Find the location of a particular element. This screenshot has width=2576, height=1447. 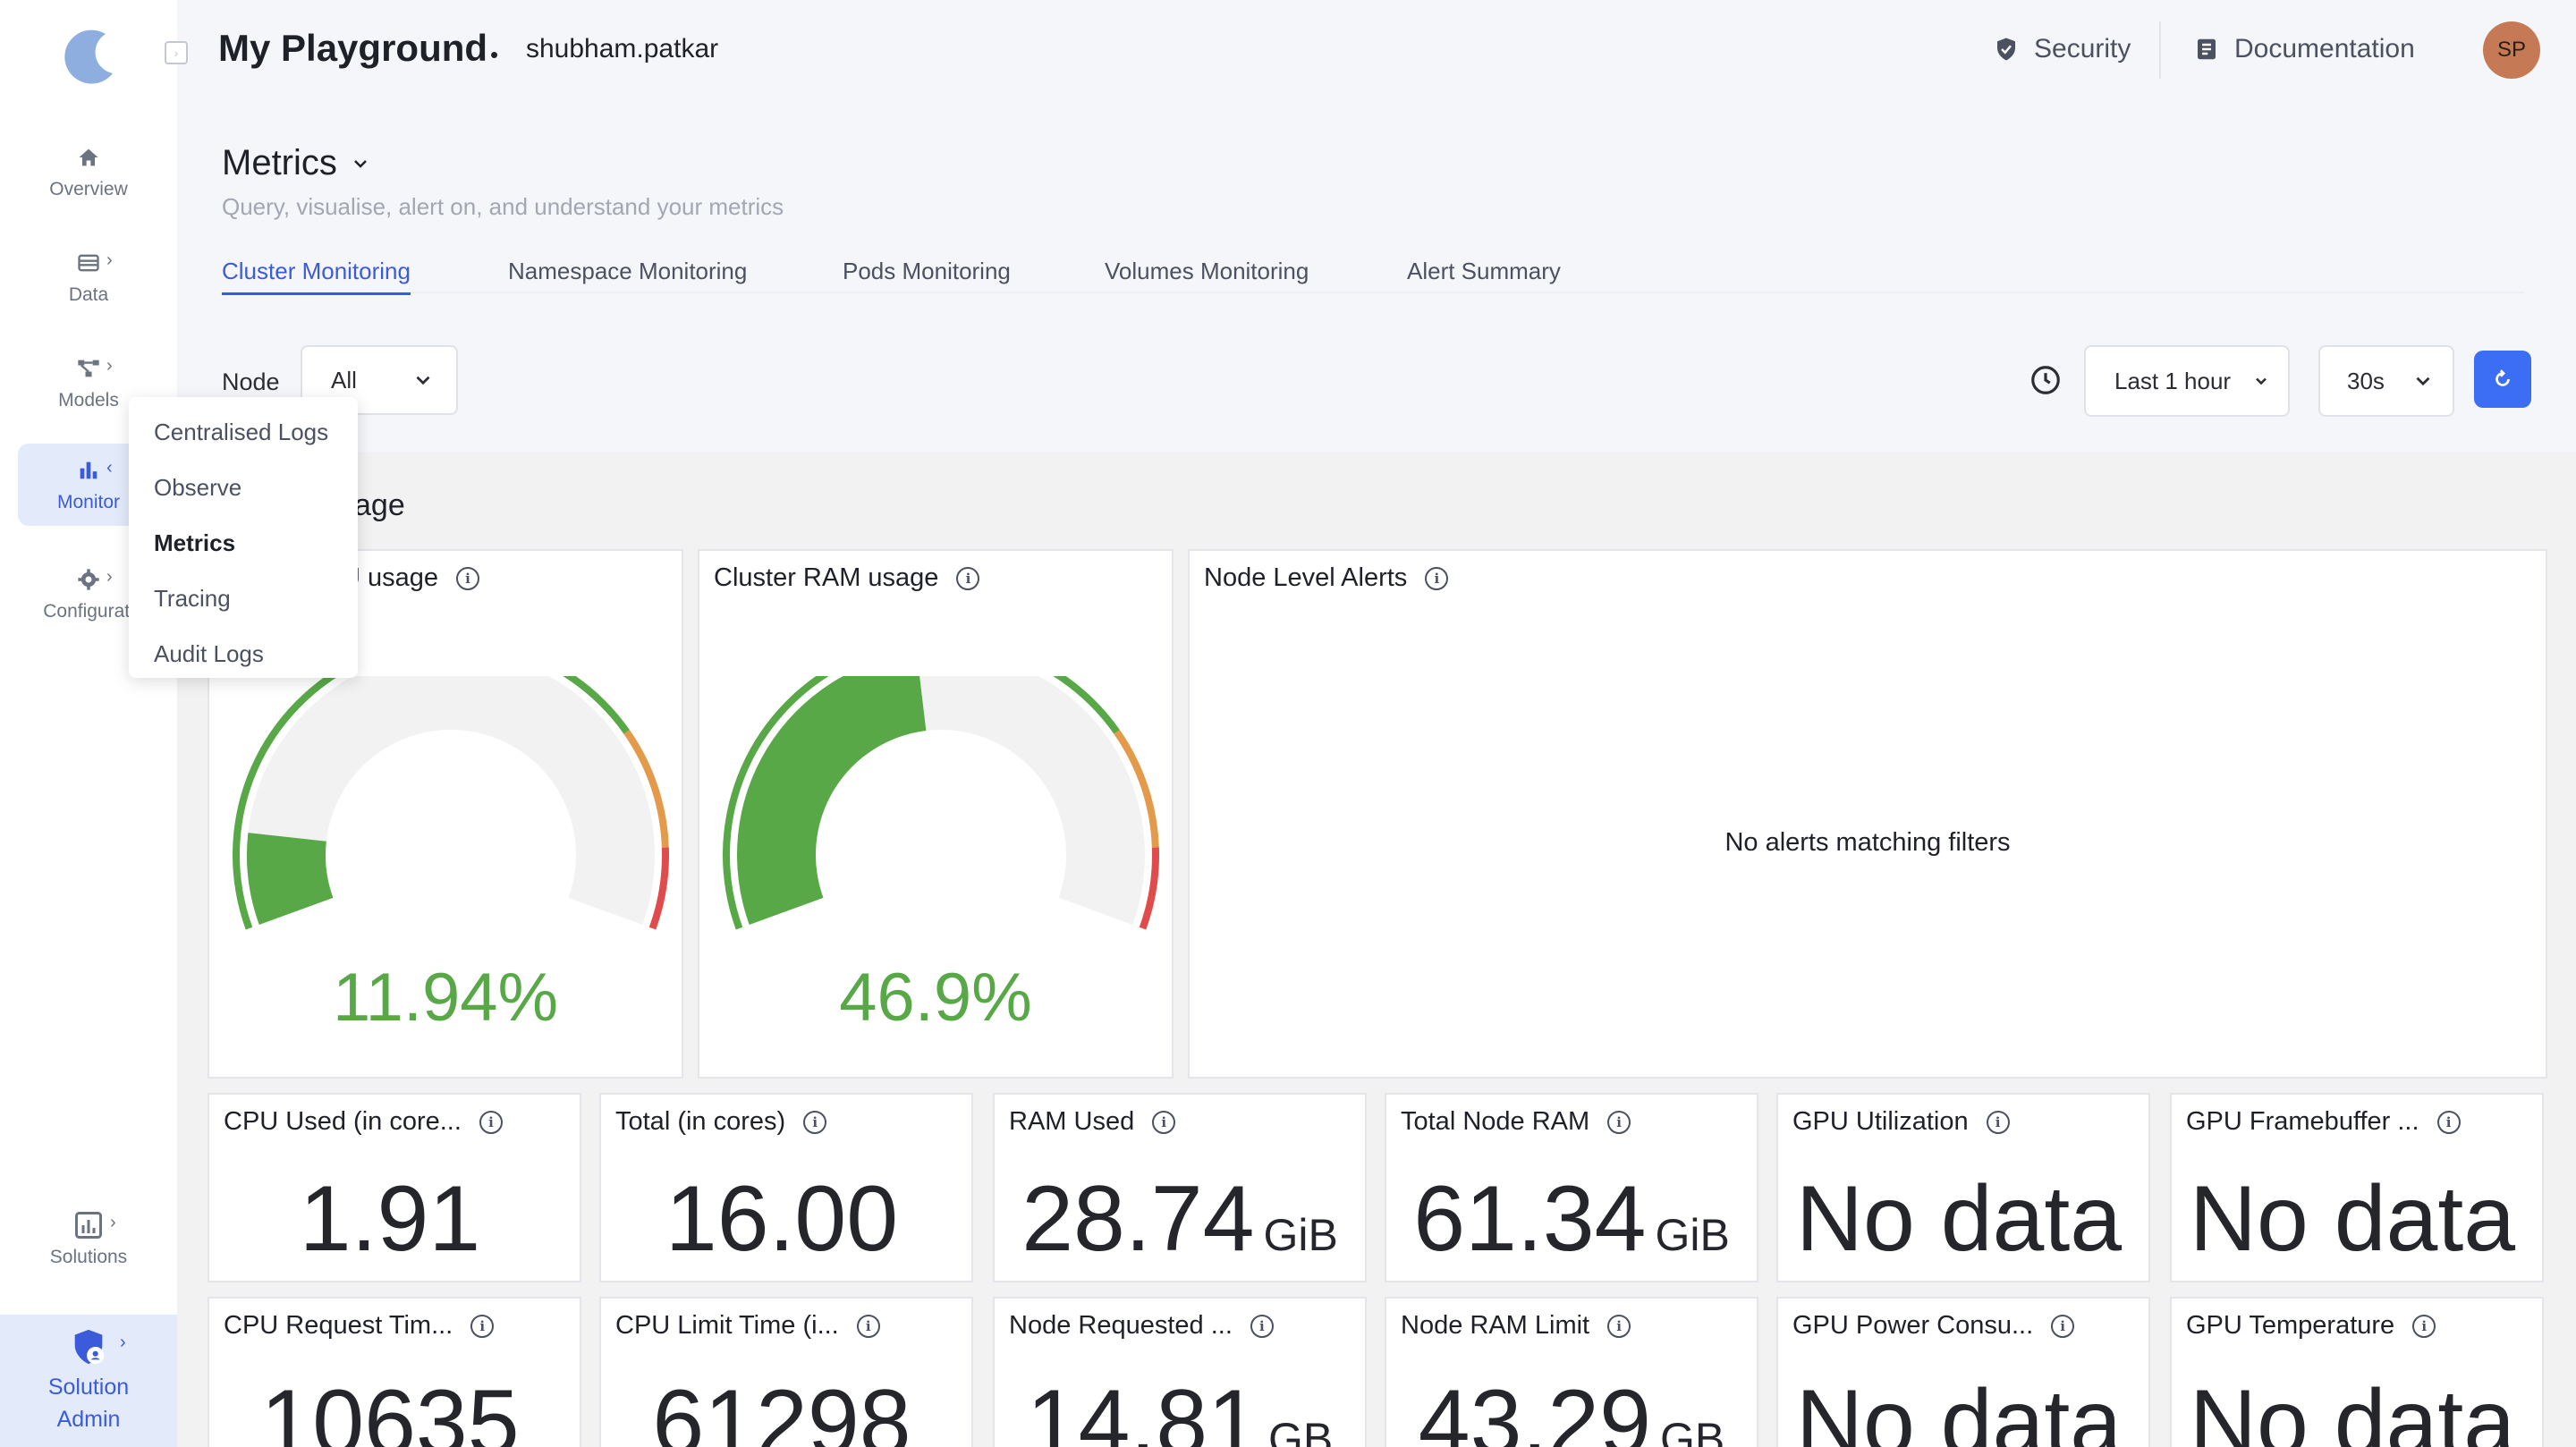

sidebar-item-solution-admin: › Solution Admin is located at coordinates (88, 1381).